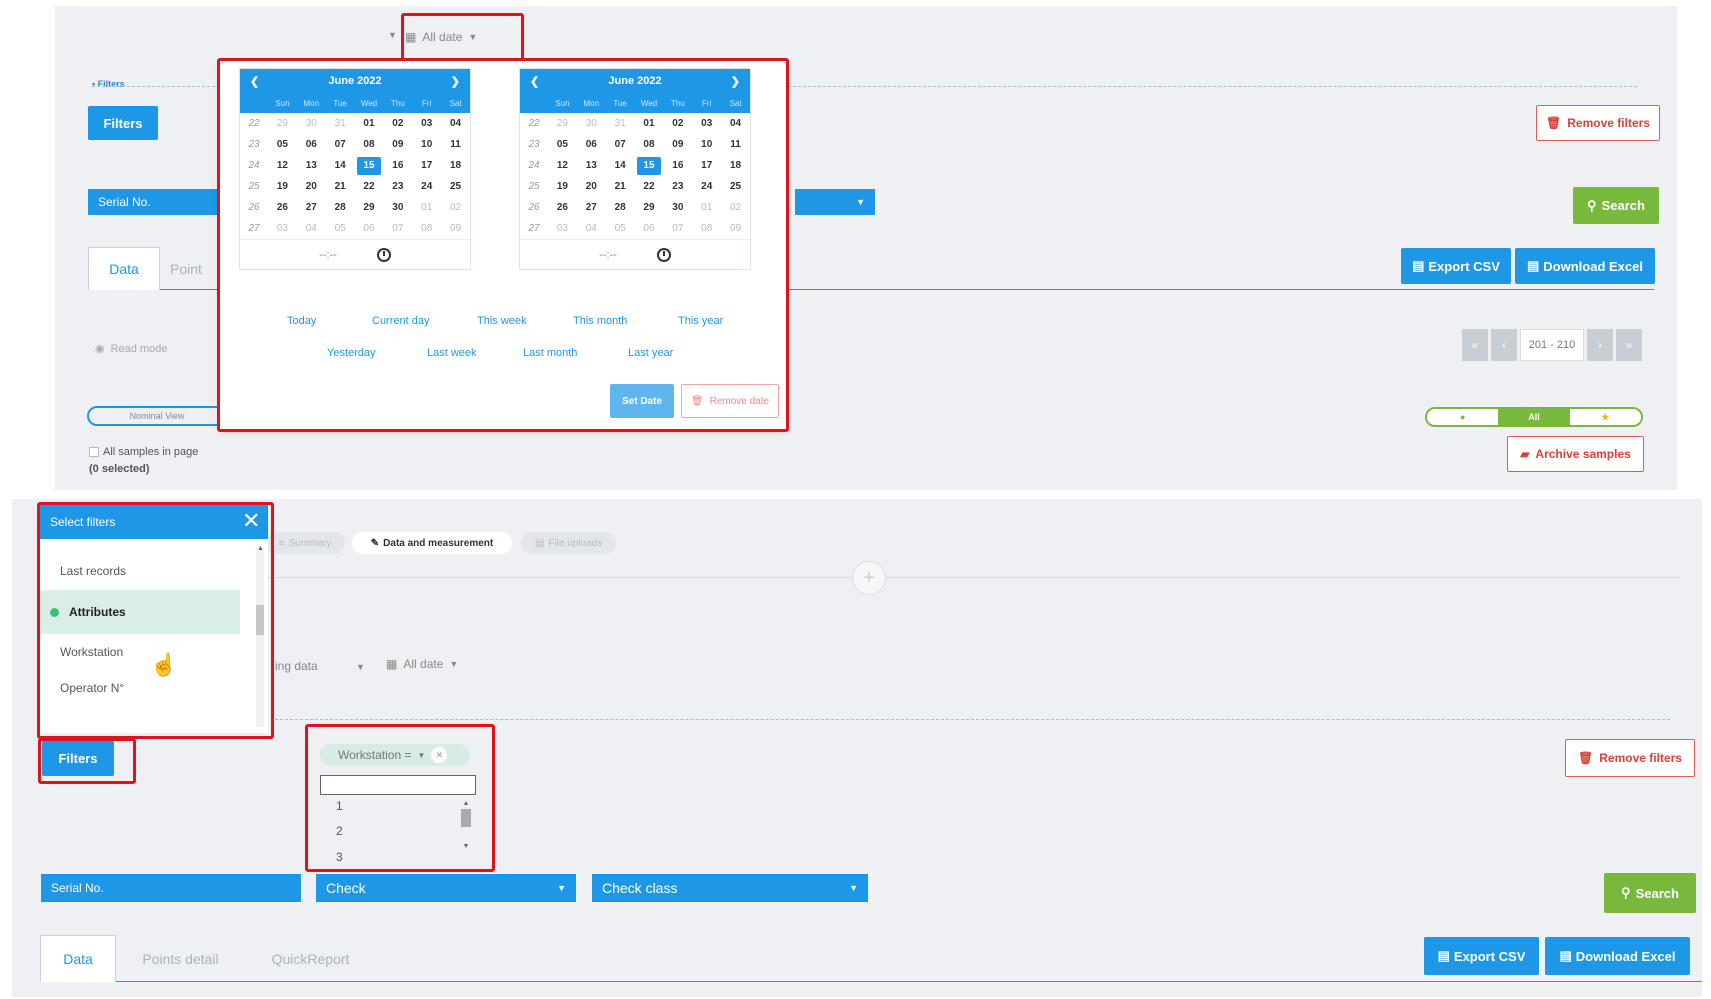 The height and width of the screenshot is (999, 1711). I want to click on pill-summary: ≡ Summary, so click(305, 543).